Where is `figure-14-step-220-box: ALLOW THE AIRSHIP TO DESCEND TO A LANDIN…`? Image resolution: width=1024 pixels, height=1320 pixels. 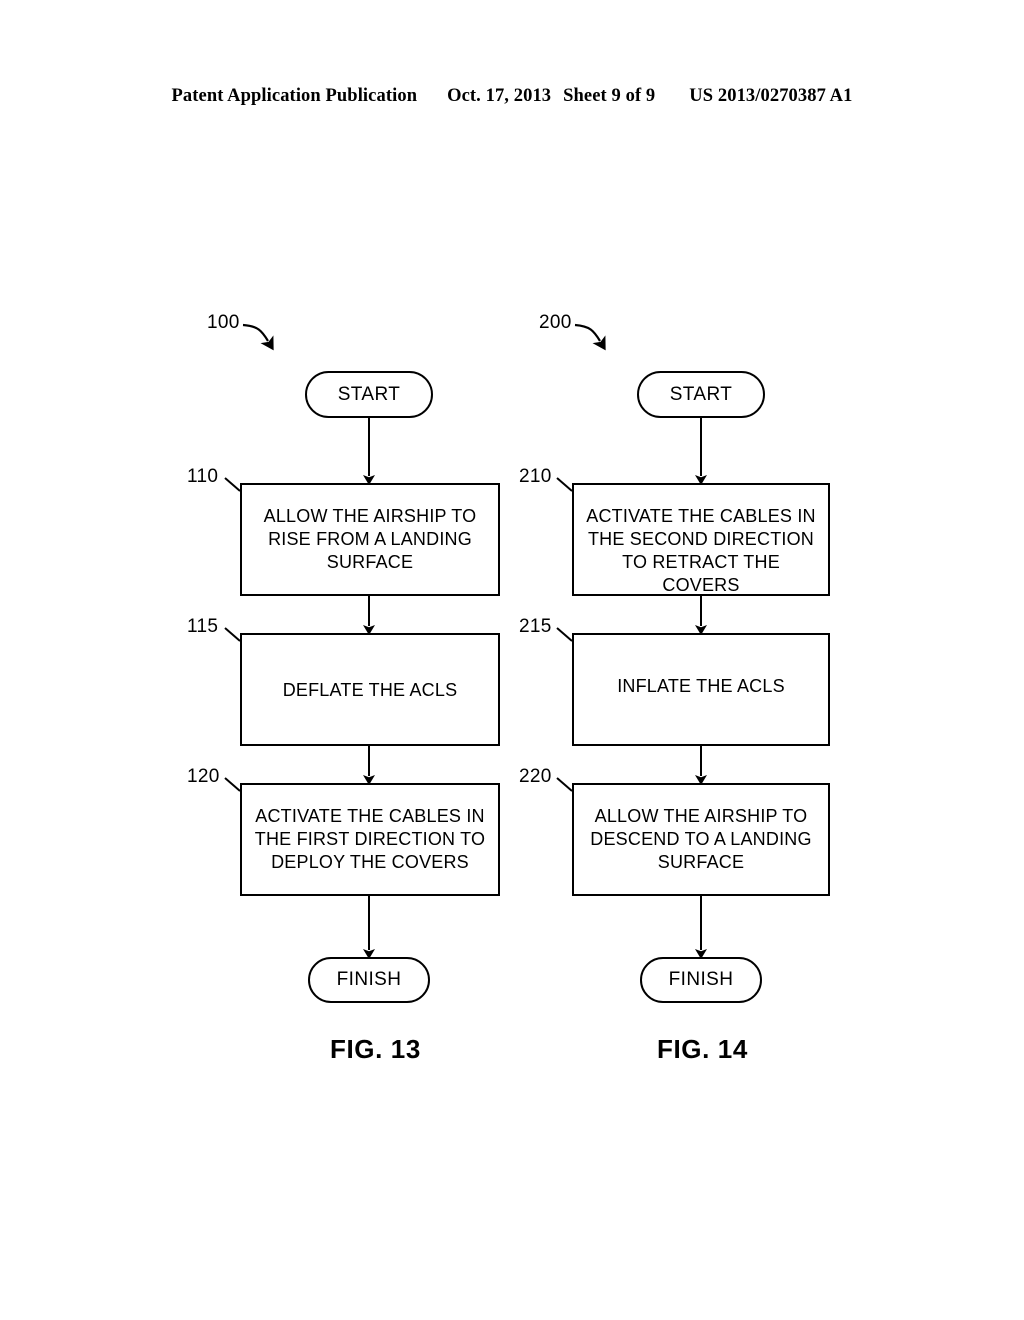 figure-14-step-220-box: ALLOW THE AIRSHIP TO DESCEND TO A LANDIN… is located at coordinates (701, 839).